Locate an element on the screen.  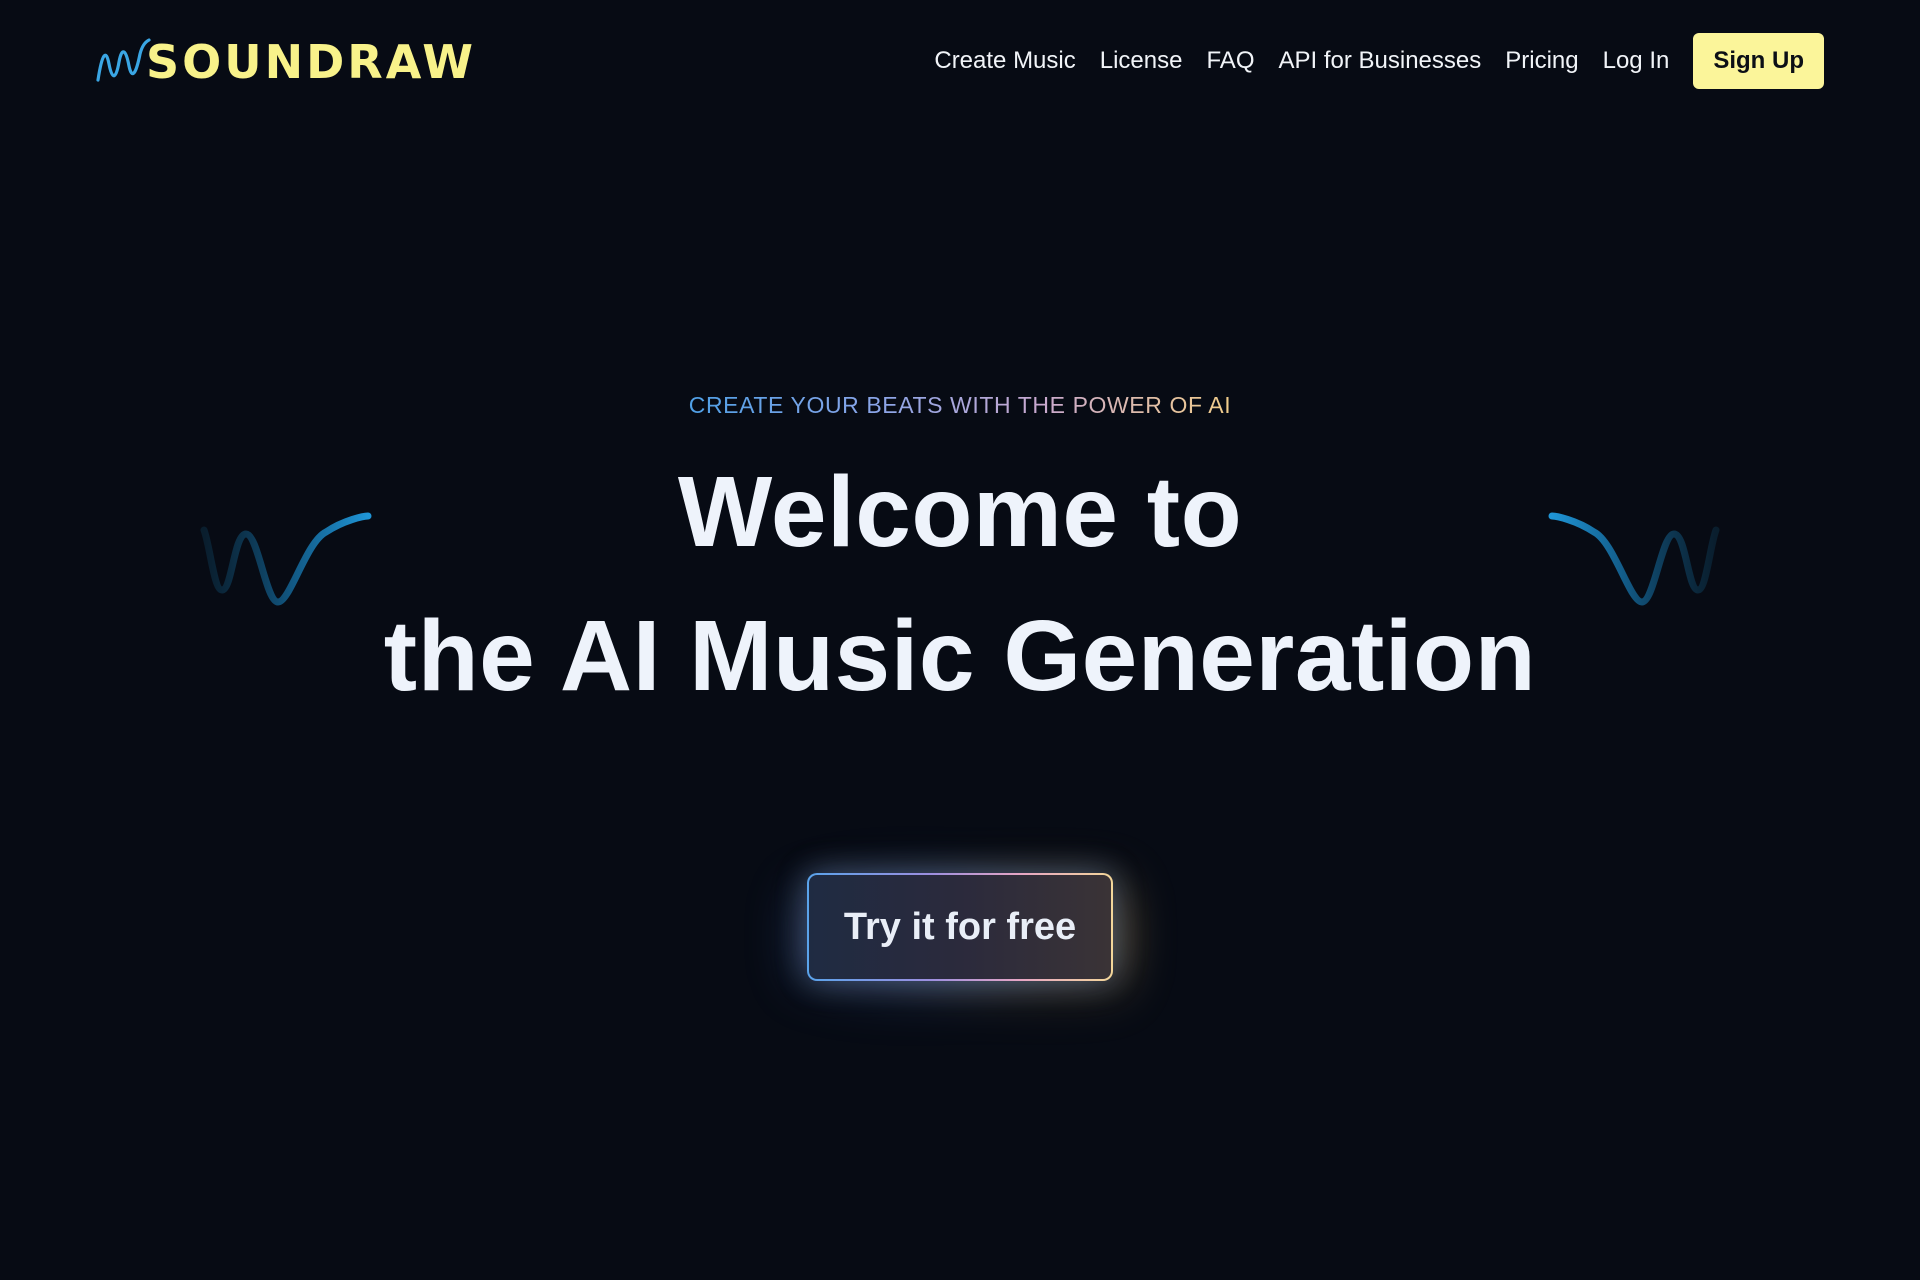
sound-wave-right-icon is located at coordinates (1634, 559).